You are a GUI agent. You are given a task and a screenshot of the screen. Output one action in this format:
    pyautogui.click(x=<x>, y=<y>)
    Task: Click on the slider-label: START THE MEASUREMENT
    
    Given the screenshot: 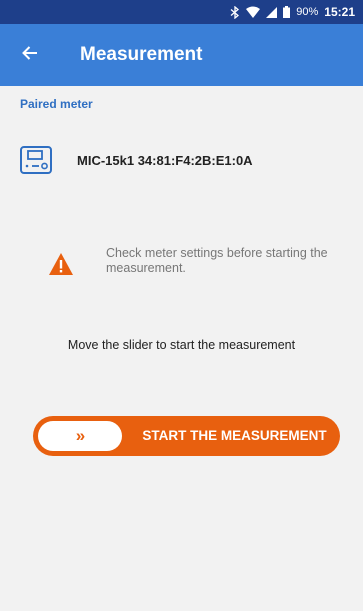 What is the action you would take?
    pyautogui.click(x=234, y=435)
    